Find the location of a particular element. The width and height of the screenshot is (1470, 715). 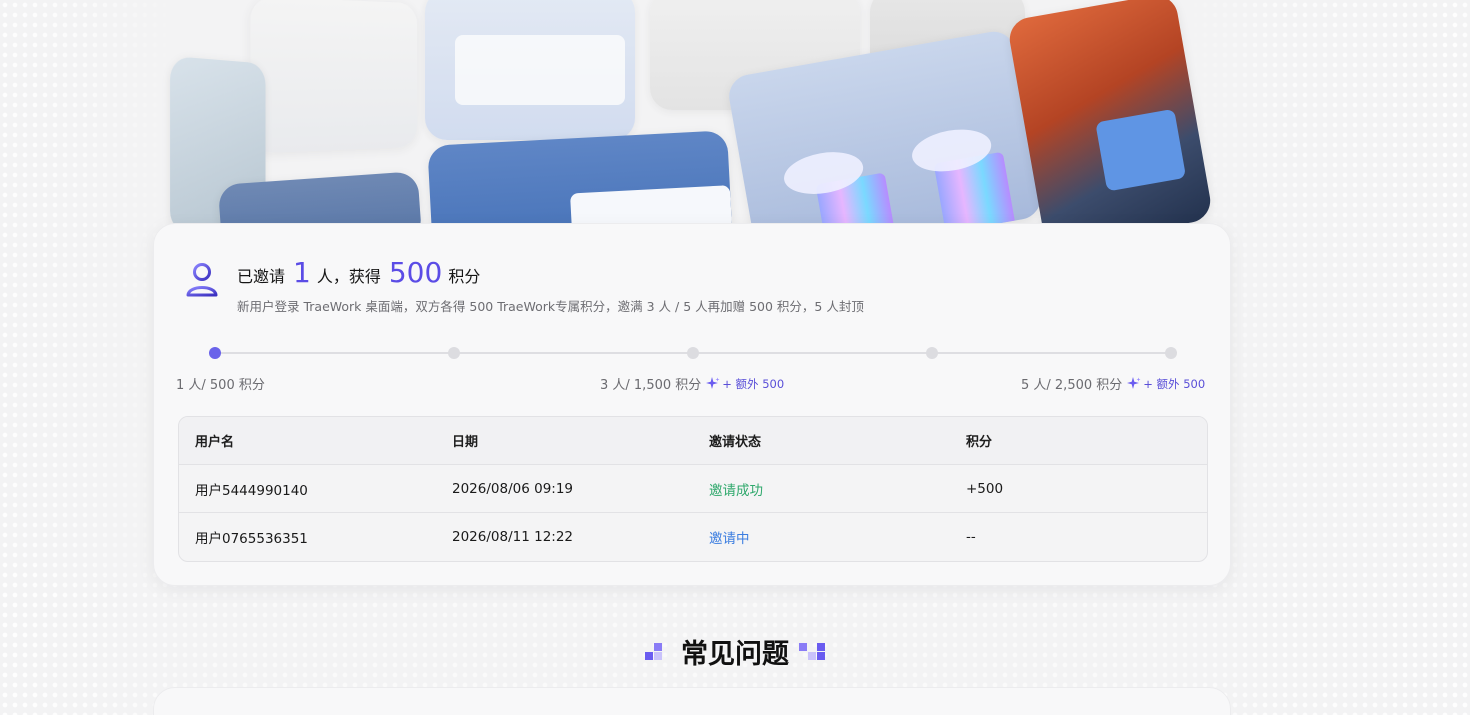

summary-prefix: 已邀请 is located at coordinates (261, 276).